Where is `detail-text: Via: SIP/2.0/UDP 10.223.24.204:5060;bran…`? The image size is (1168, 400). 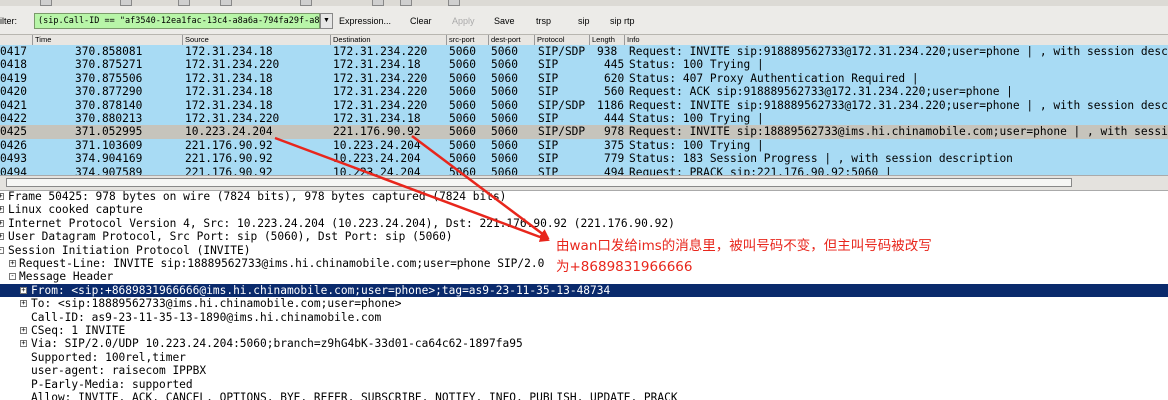
detail-text: Via: SIP/2.0/UDP 10.223.24.204:5060;bran… is located at coordinates (277, 344).